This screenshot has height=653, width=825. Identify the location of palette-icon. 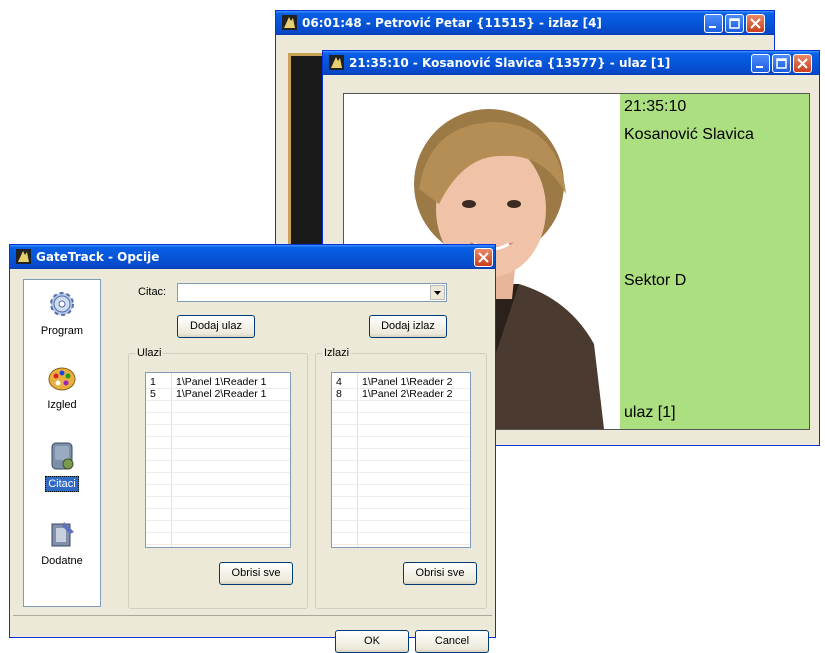
(62, 379).